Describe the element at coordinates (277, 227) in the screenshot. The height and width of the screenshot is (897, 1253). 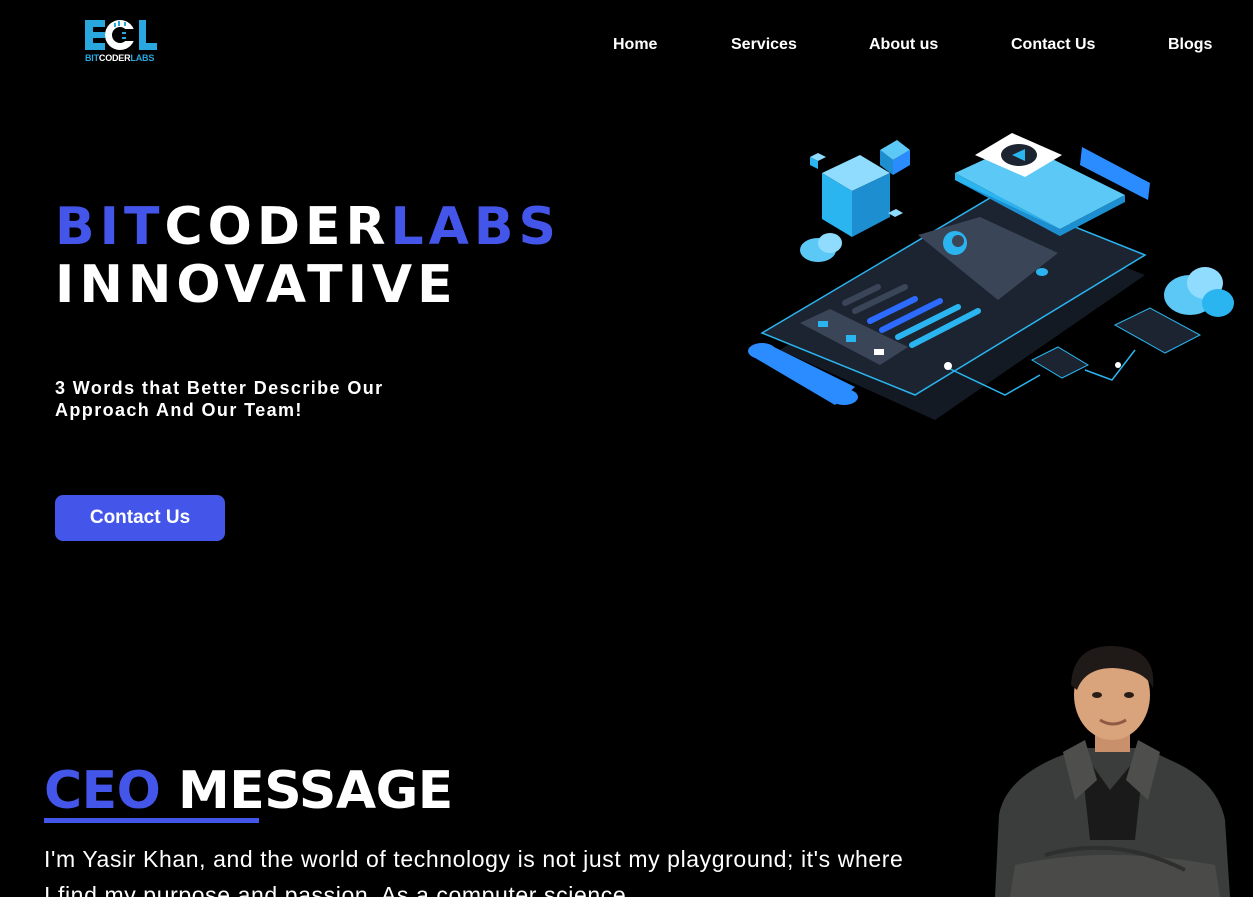
I see `hero-title-coder: CODER` at that location.